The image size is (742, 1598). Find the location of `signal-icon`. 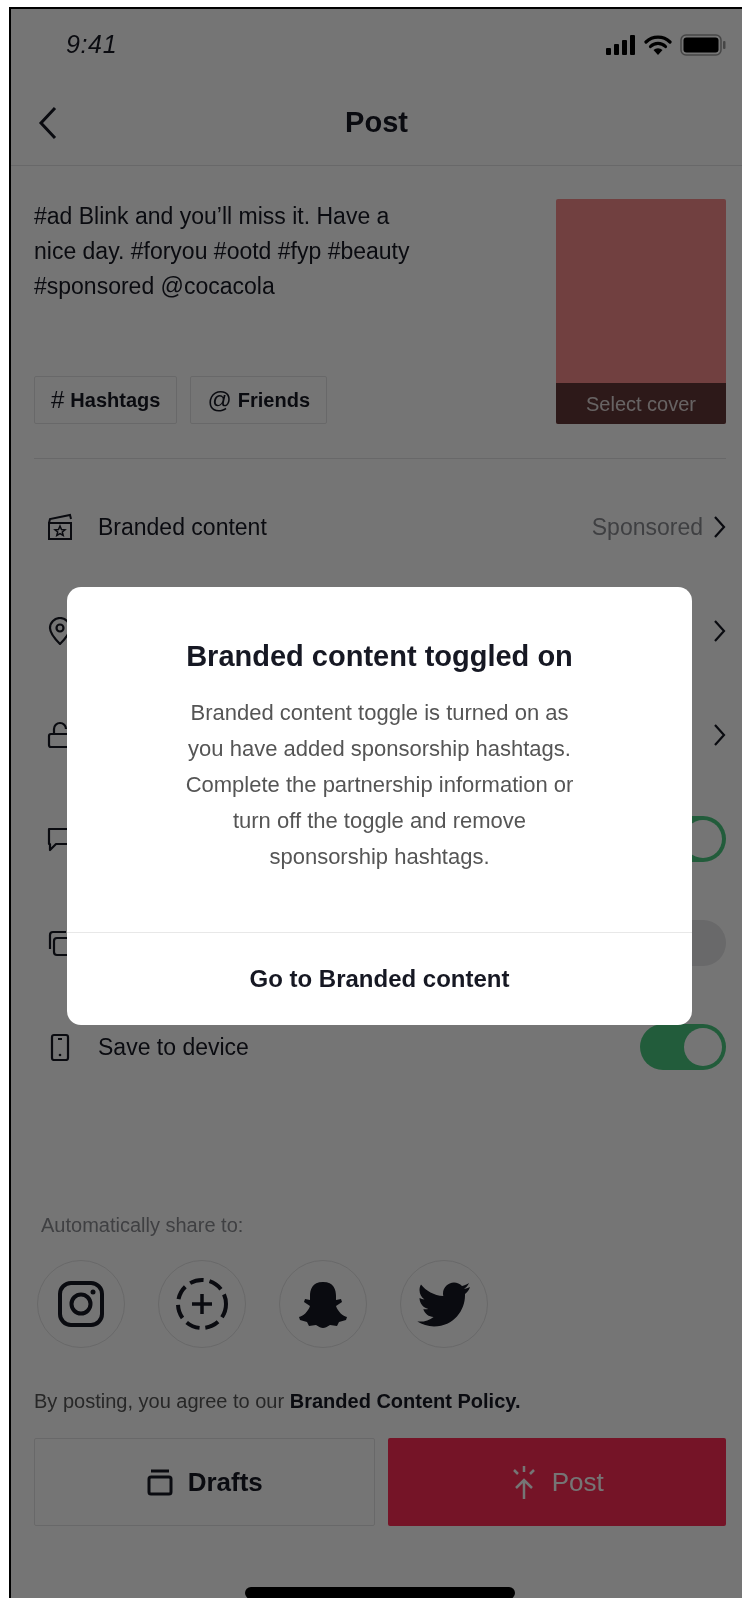

signal-icon is located at coordinates (621, 45).